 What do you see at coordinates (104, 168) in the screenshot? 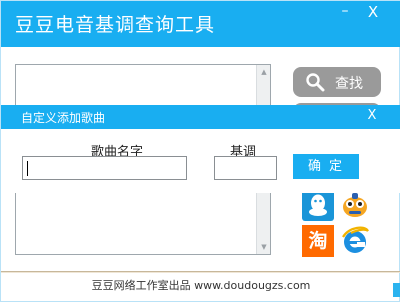
I see `song-name-input` at bounding box center [104, 168].